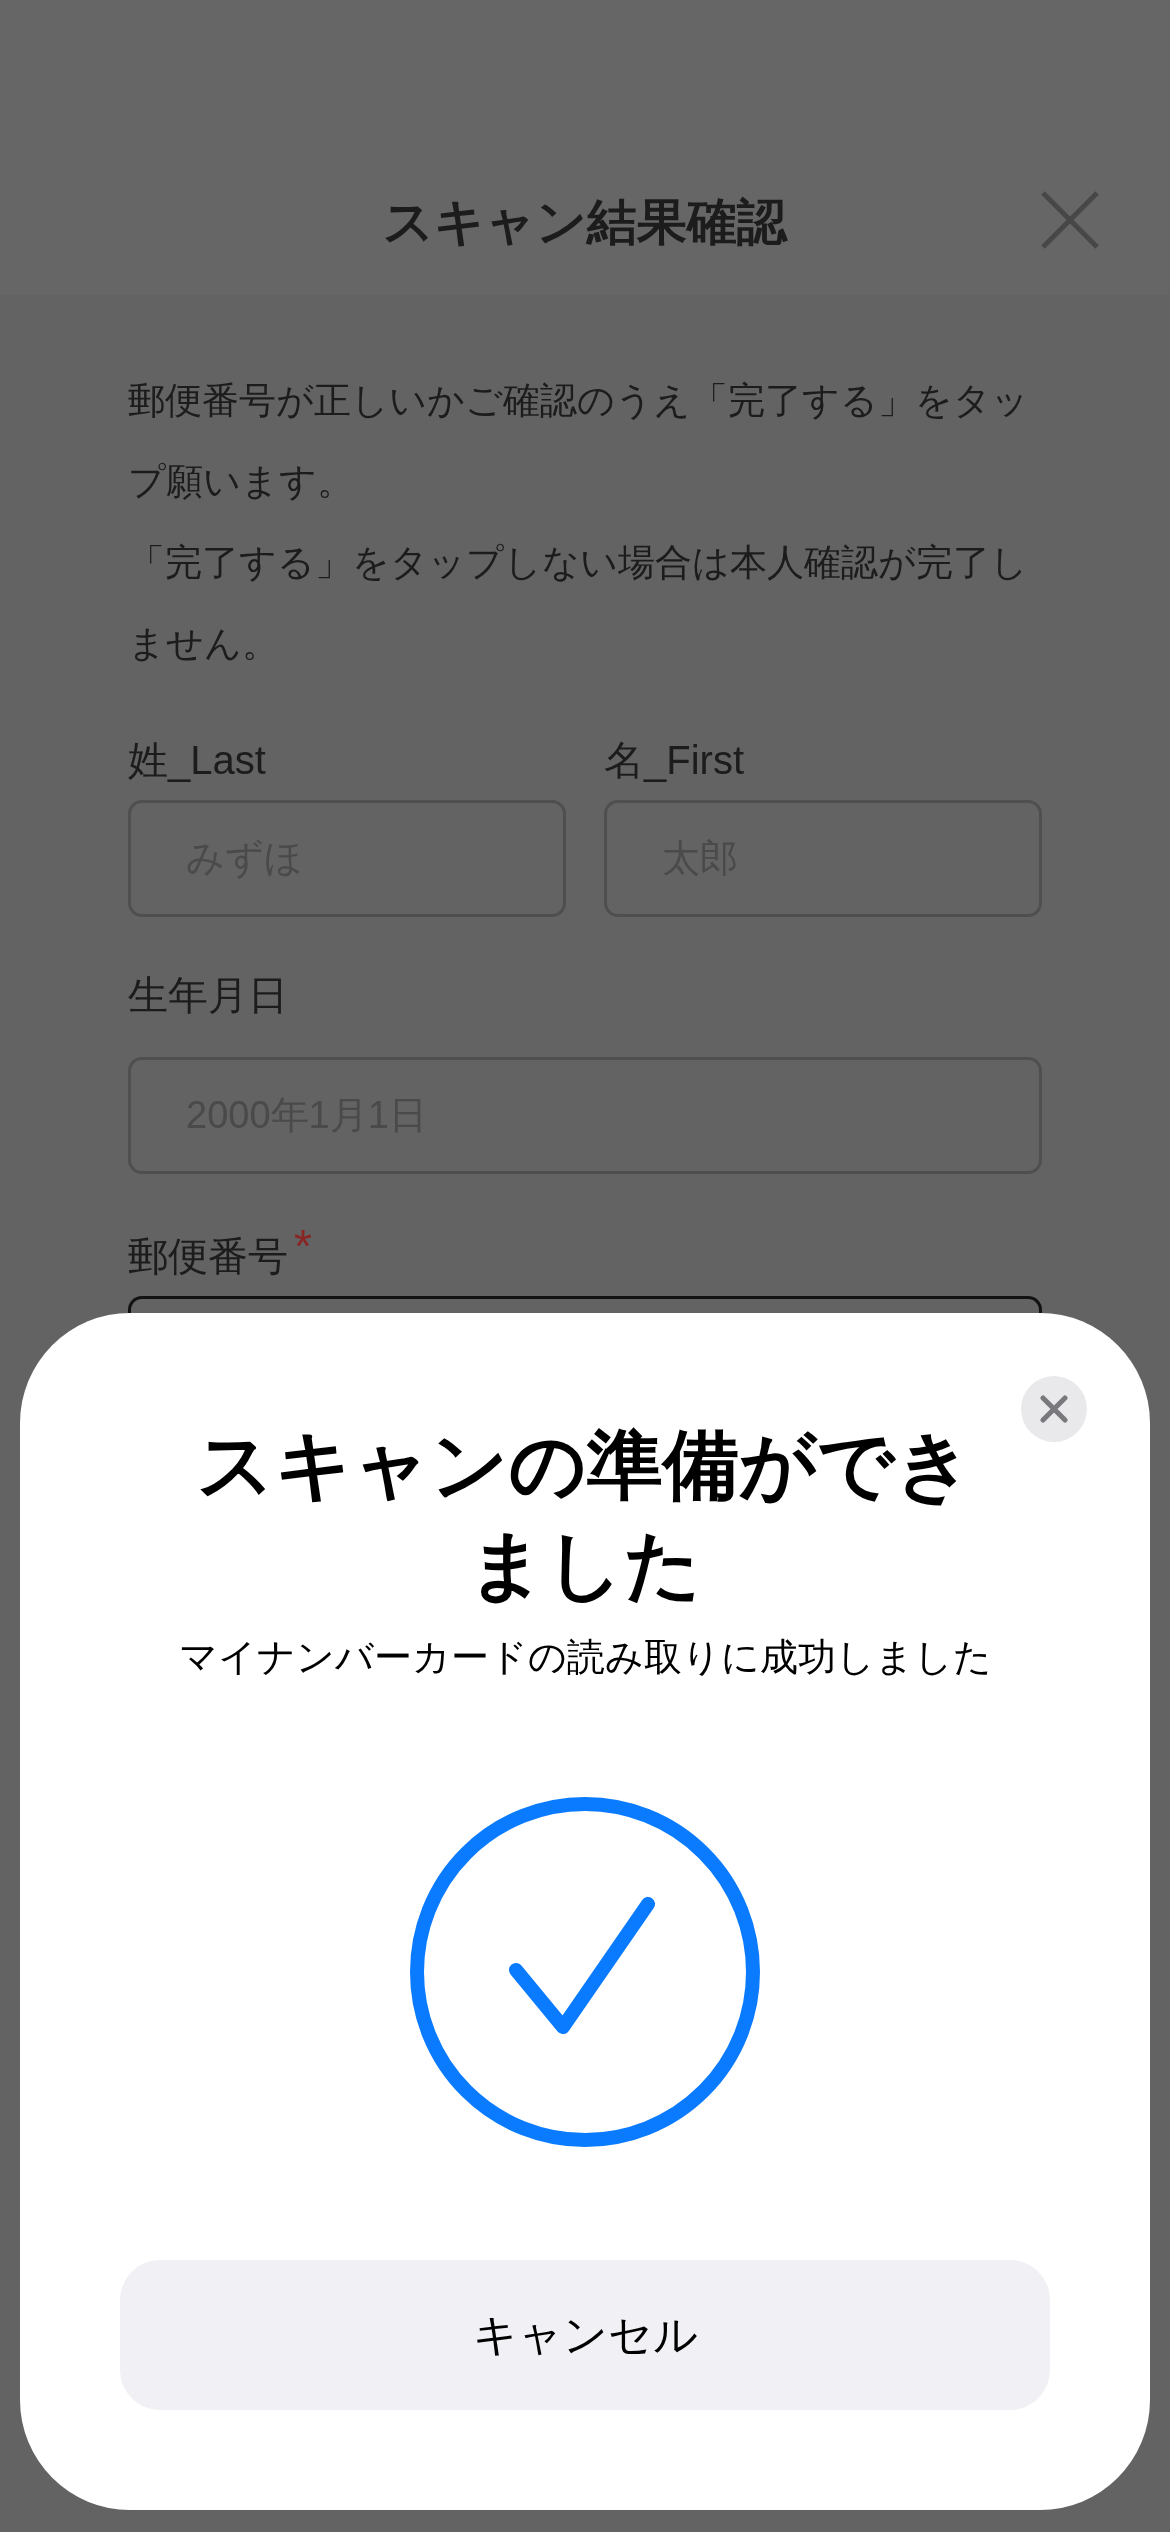 This screenshot has width=1170, height=2532. Describe the element at coordinates (674, 760) in the screenshot. I see `field-label: 名_First` at that location.